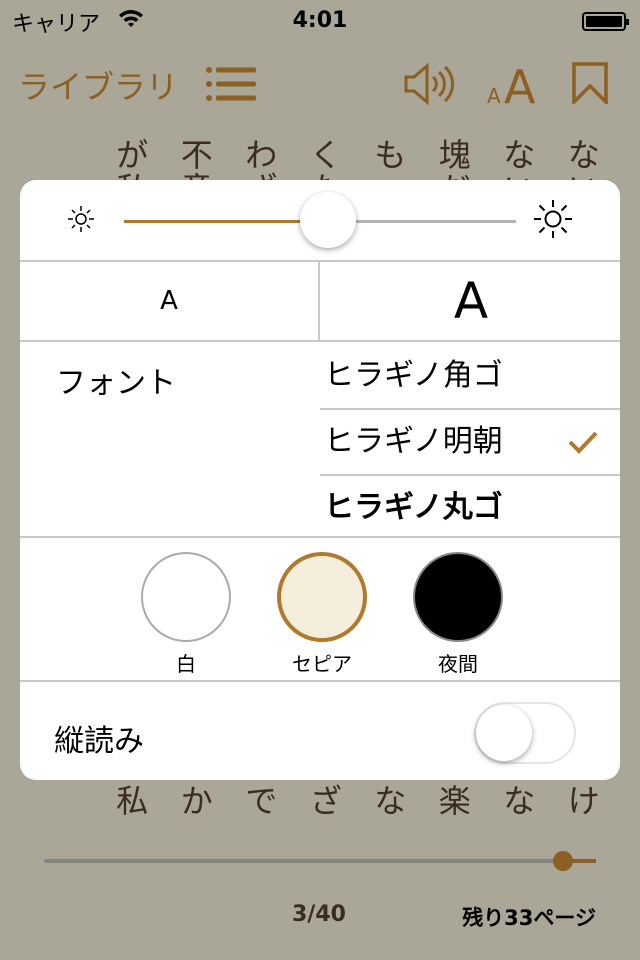  I want to click on font-label: フォント, so click(116, 383).